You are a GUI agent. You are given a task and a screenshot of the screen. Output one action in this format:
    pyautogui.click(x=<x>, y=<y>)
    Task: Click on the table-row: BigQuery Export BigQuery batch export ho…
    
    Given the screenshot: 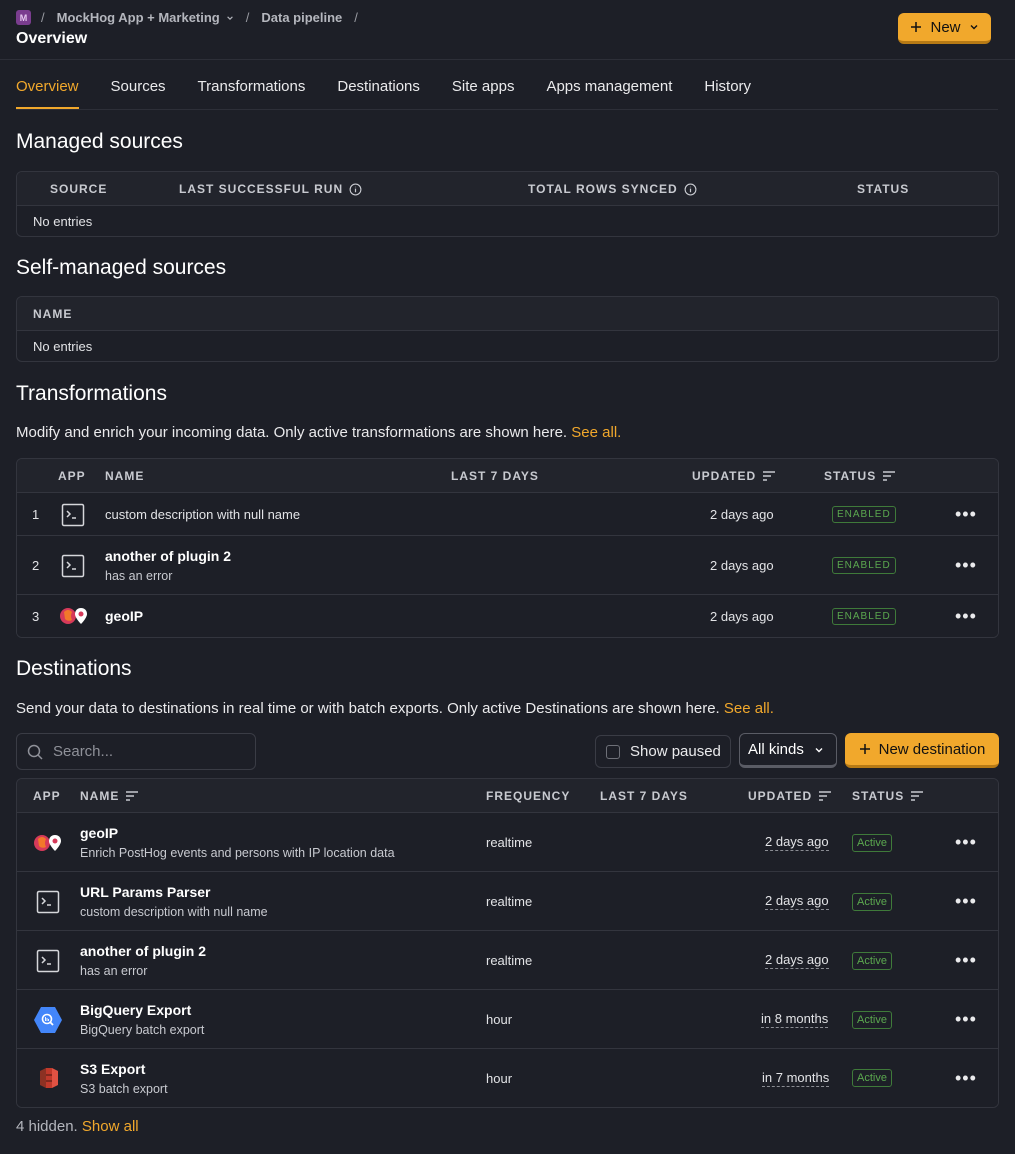 What is the action you would take?
    pyautogui.click(x=507, y=1019)
    